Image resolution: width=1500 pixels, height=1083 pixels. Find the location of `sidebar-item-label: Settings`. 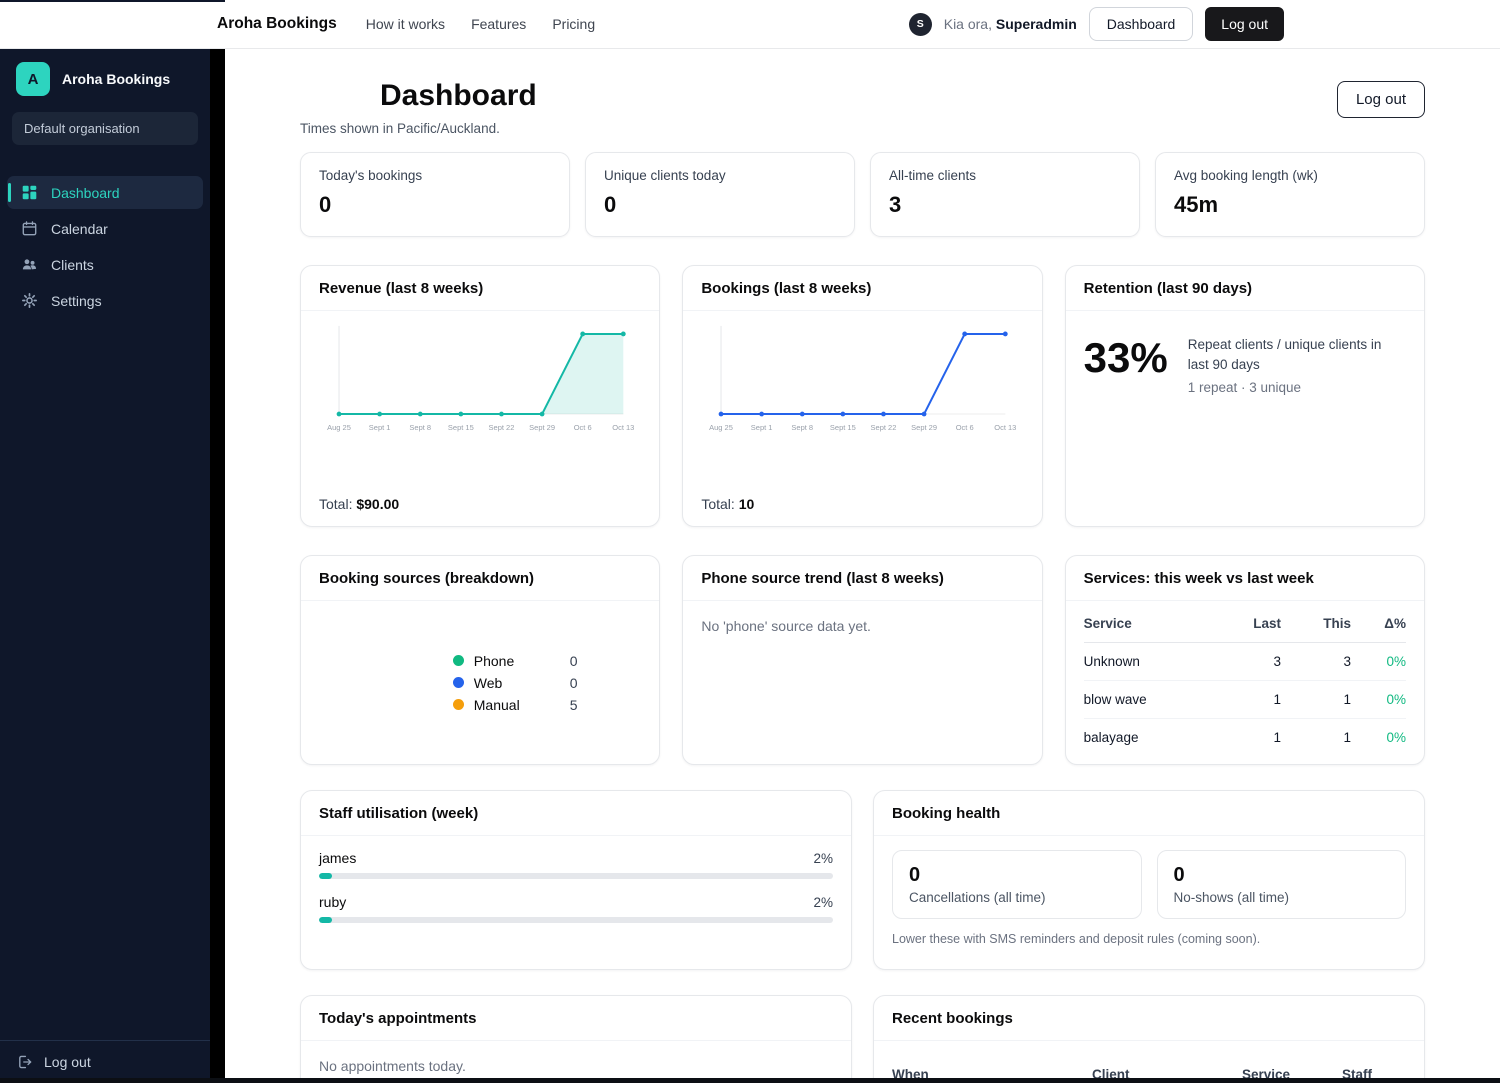

sidebar-item-label: Settings is located at coordinates (76, 300).